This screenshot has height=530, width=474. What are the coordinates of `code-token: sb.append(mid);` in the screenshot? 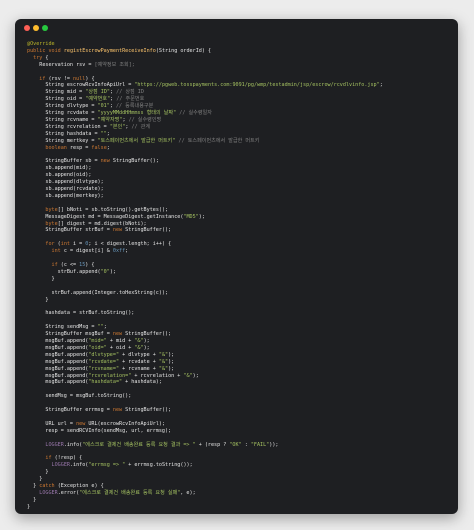 It's located at (59, 168).